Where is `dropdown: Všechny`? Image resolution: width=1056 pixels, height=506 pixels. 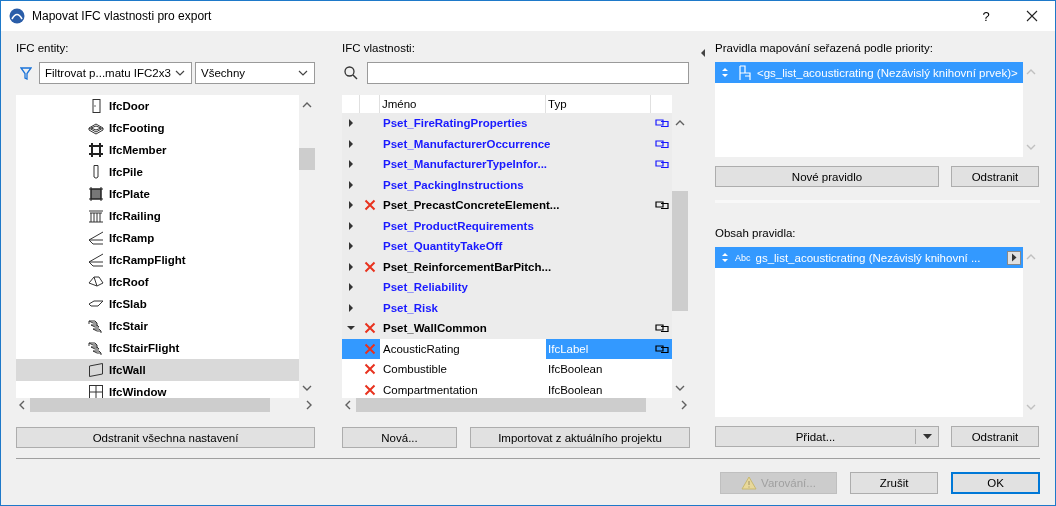 dropdown: Všechny is located at coordinates (255, 73).